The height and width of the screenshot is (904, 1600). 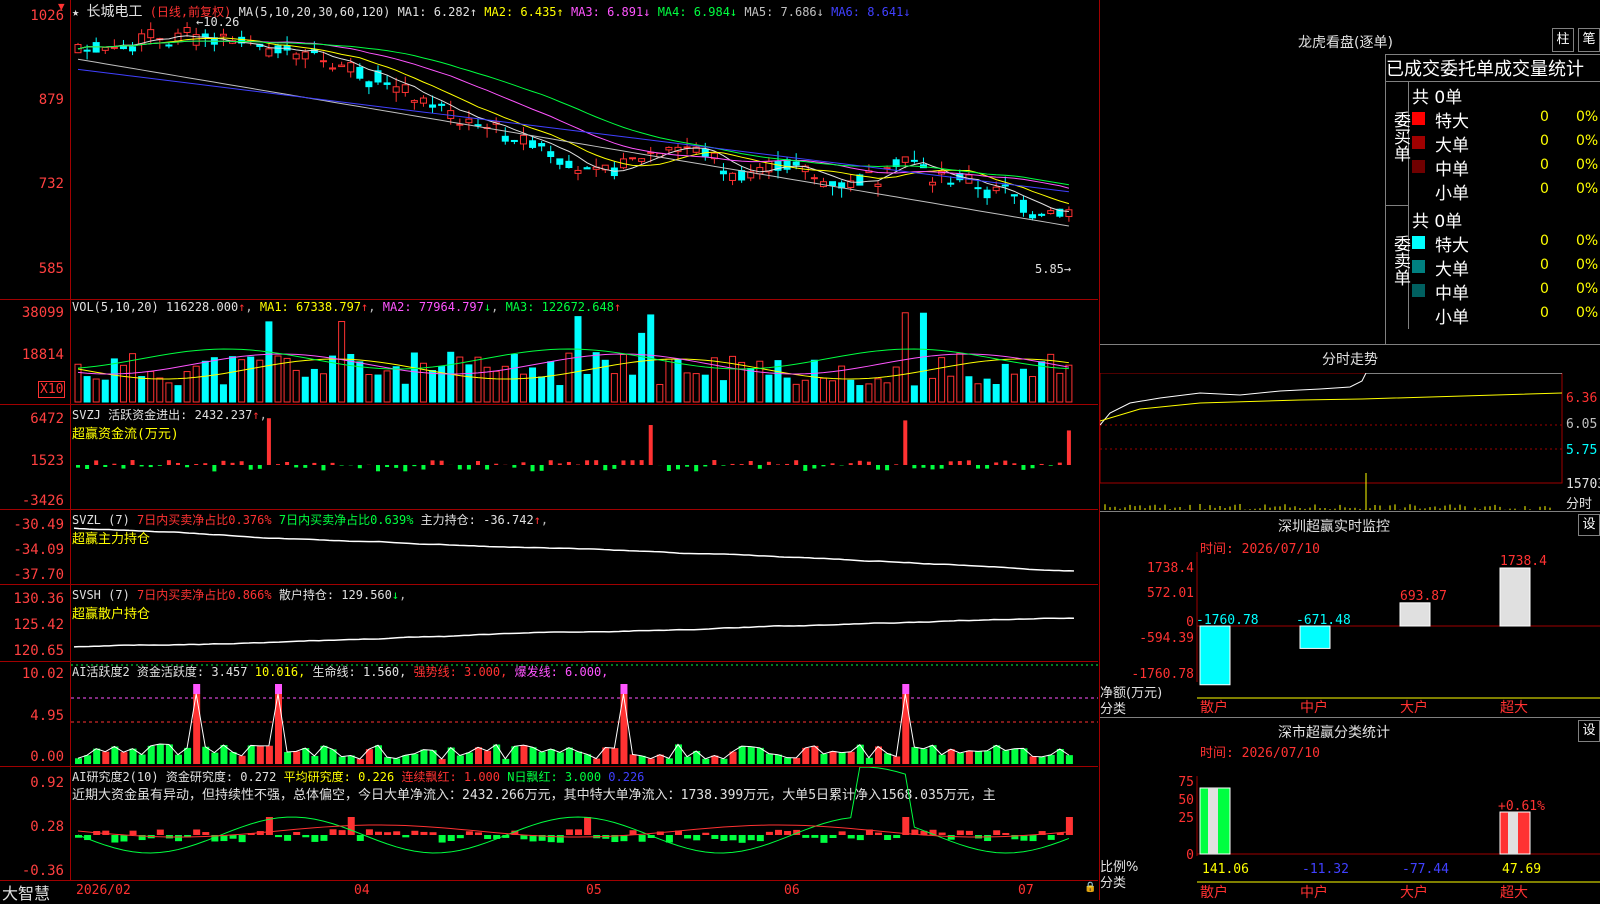 I want to click on svzj-chart, so click(x=584, y=456).